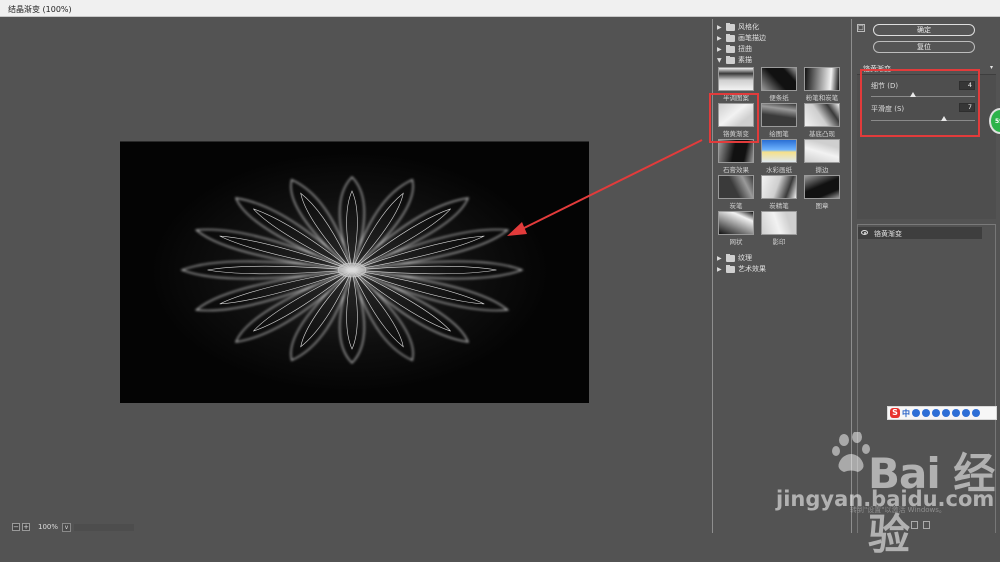 This screenshot has height=562, width=1000. Describe the element at coordinates (976, 413) in the screenshot. I see `wrench-icon` at that location.